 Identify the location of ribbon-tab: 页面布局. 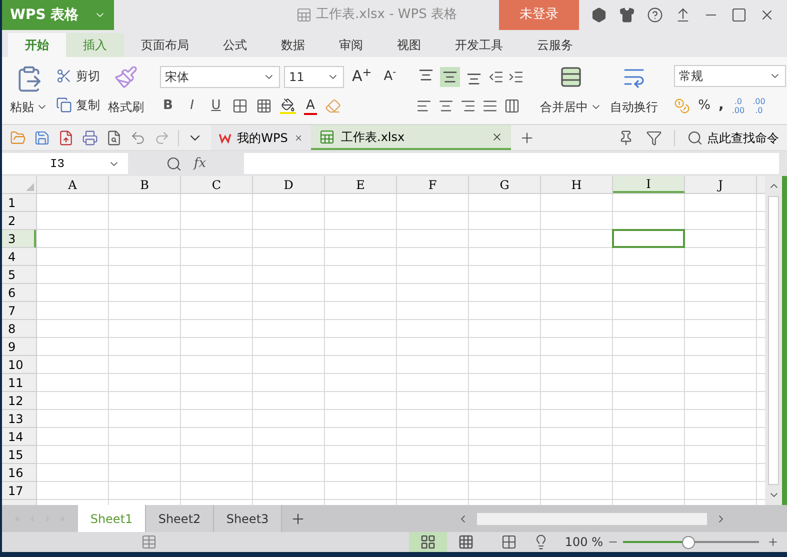
(165, 45).